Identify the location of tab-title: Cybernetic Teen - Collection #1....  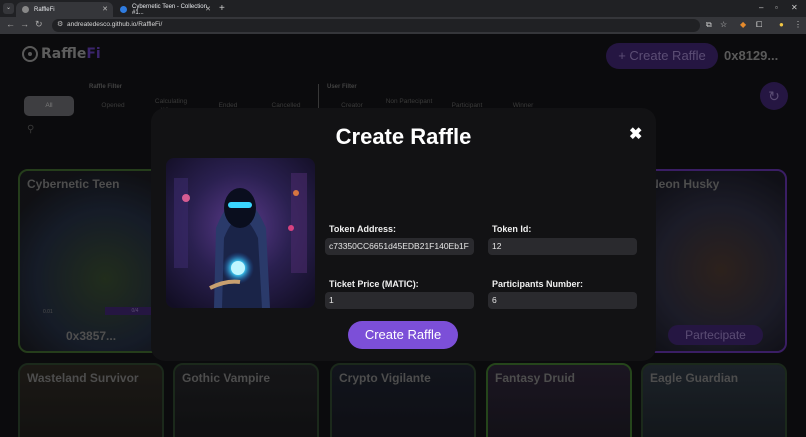
(169, 9).